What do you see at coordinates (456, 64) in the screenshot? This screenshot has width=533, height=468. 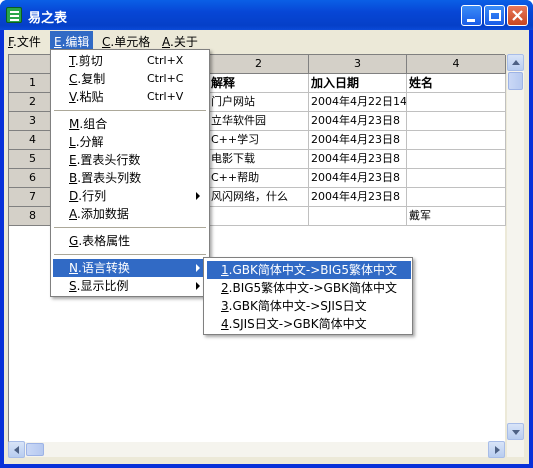 I see `column-header: 4` at bounding box center [456, 64].